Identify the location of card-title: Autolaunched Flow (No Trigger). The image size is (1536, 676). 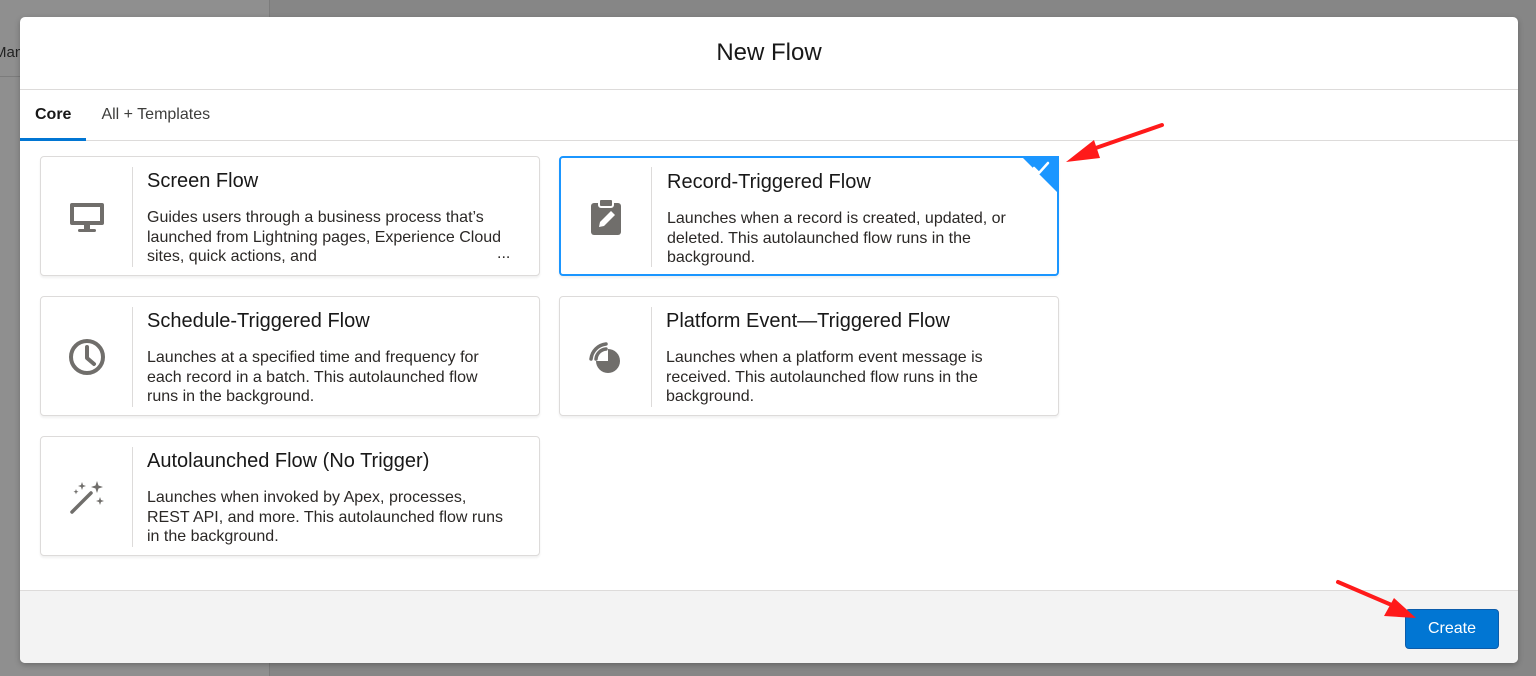
(288, 461).